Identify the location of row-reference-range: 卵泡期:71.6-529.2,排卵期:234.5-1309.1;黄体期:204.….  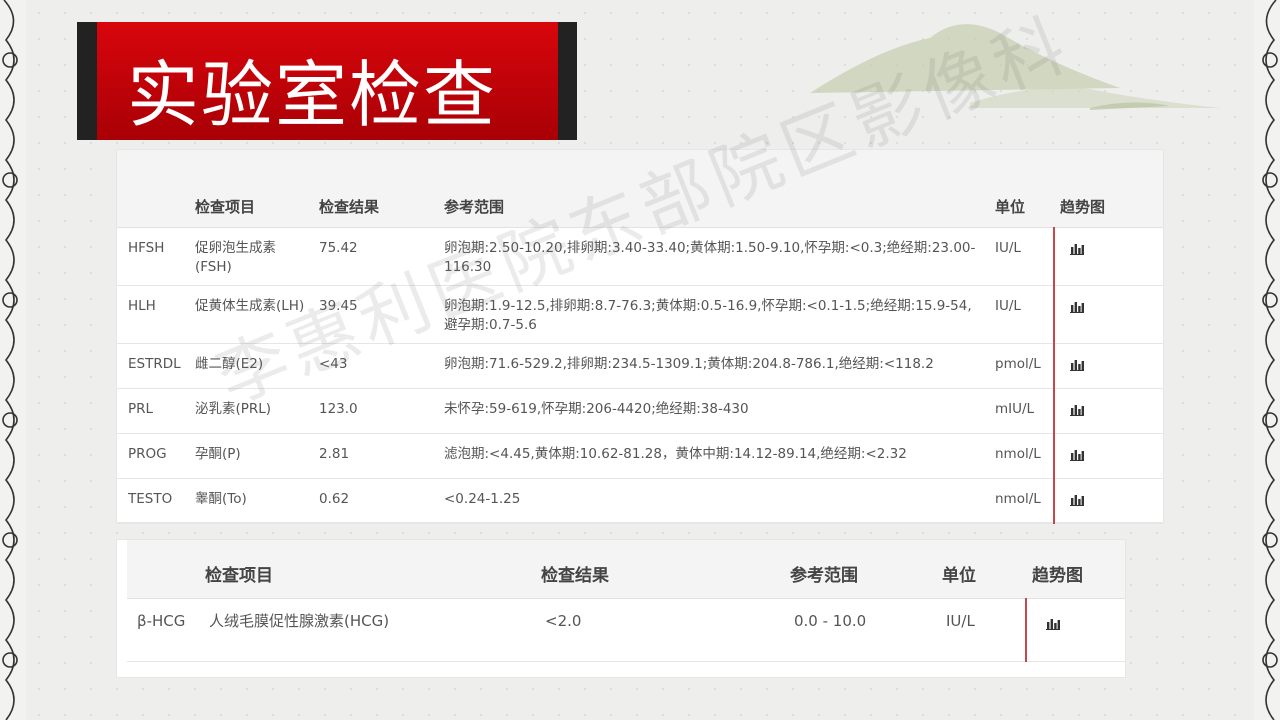
(713, 366).